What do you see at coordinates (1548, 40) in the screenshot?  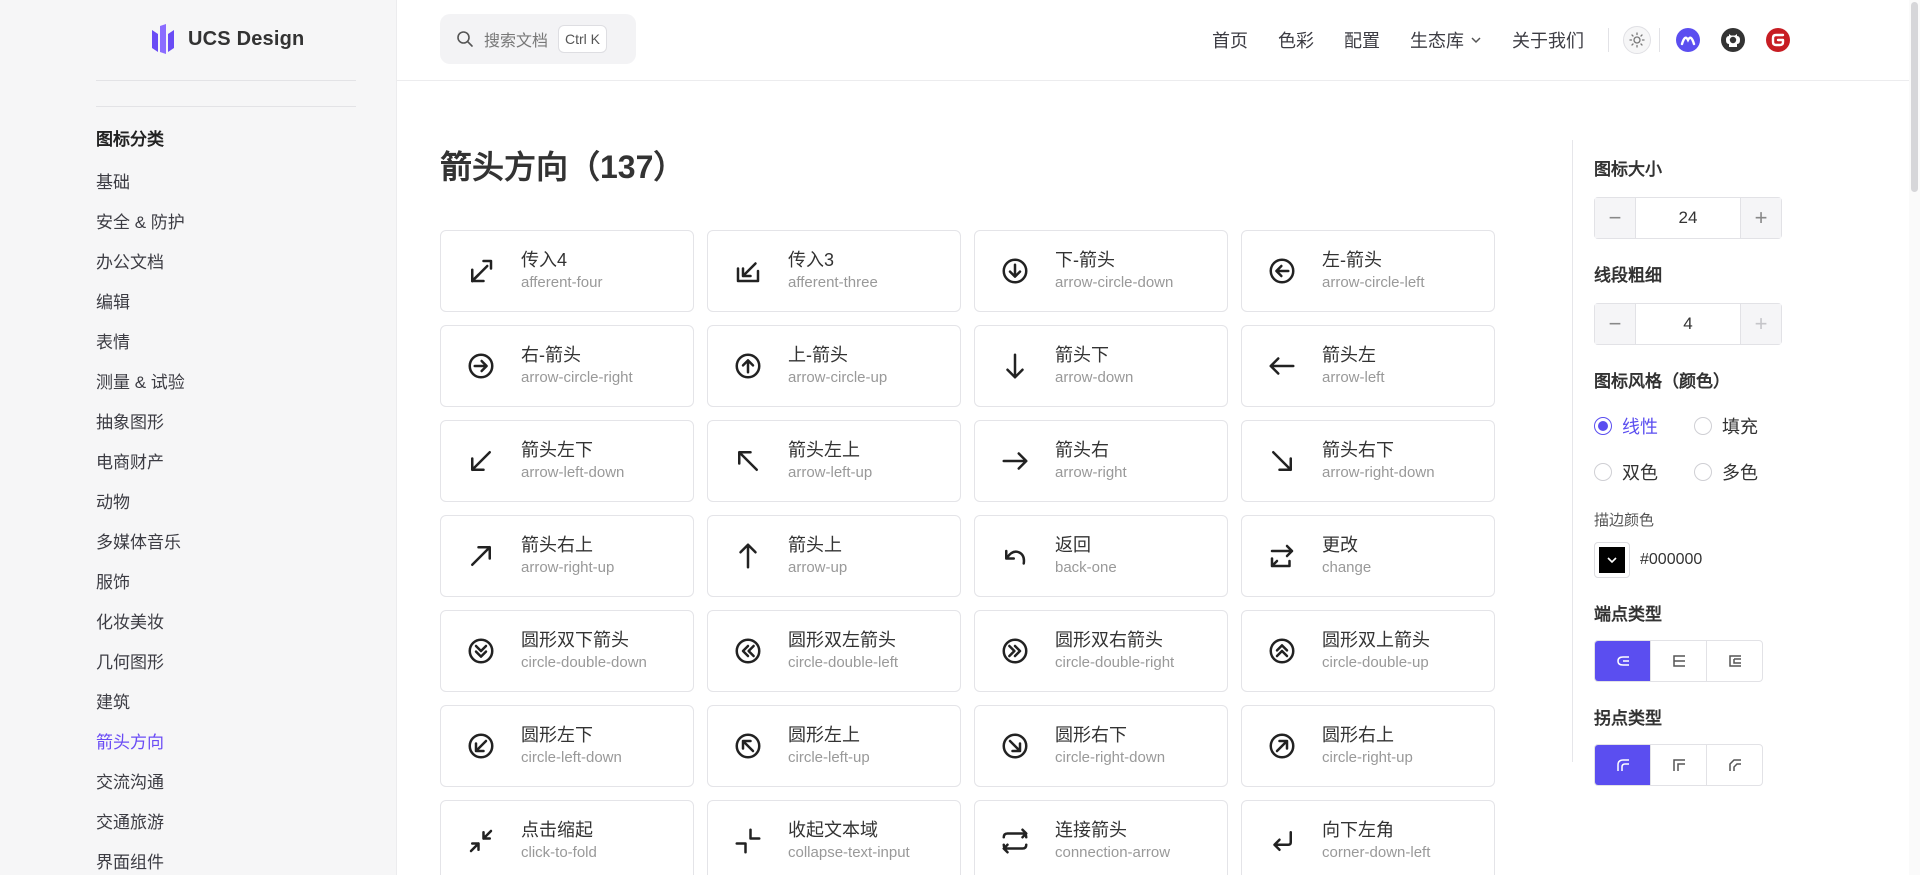 I see `nav-about: 关于我们` at bounding box center [1548, 40].